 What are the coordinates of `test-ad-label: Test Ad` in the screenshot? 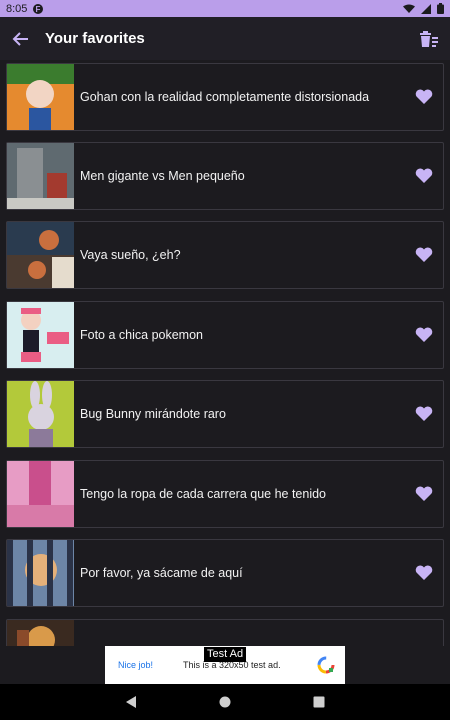 It's located at (225, 654).